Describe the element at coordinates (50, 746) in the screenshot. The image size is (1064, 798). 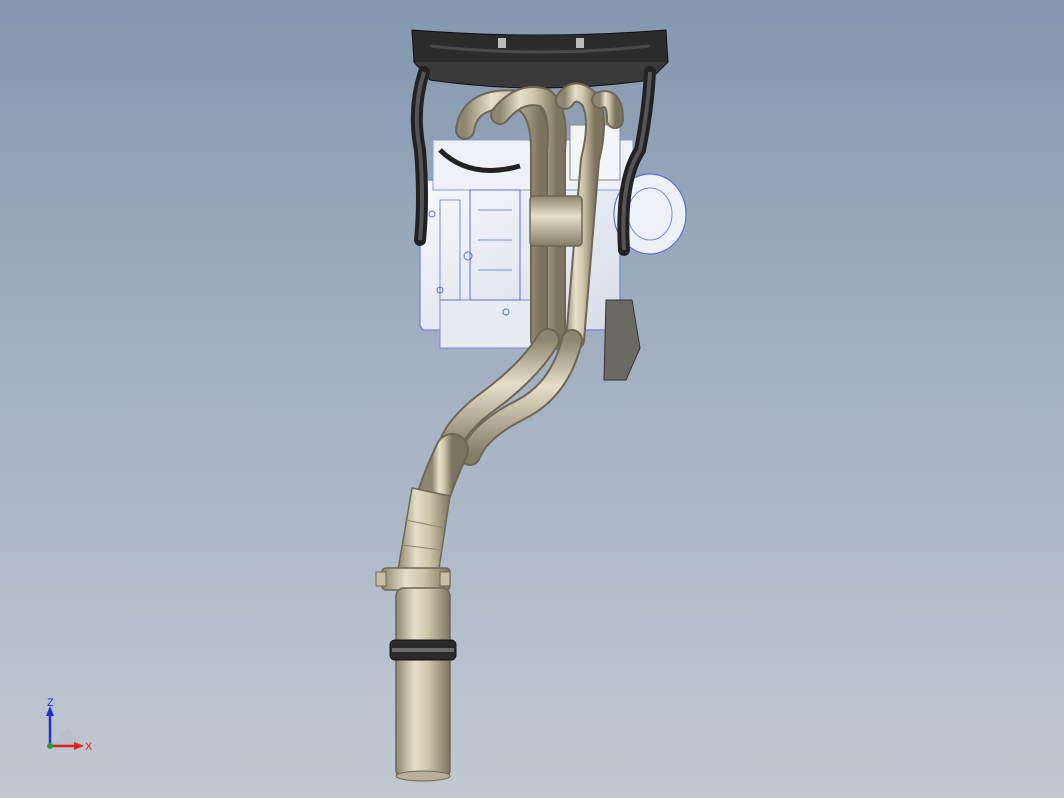
I see `origin-dot` at that location.